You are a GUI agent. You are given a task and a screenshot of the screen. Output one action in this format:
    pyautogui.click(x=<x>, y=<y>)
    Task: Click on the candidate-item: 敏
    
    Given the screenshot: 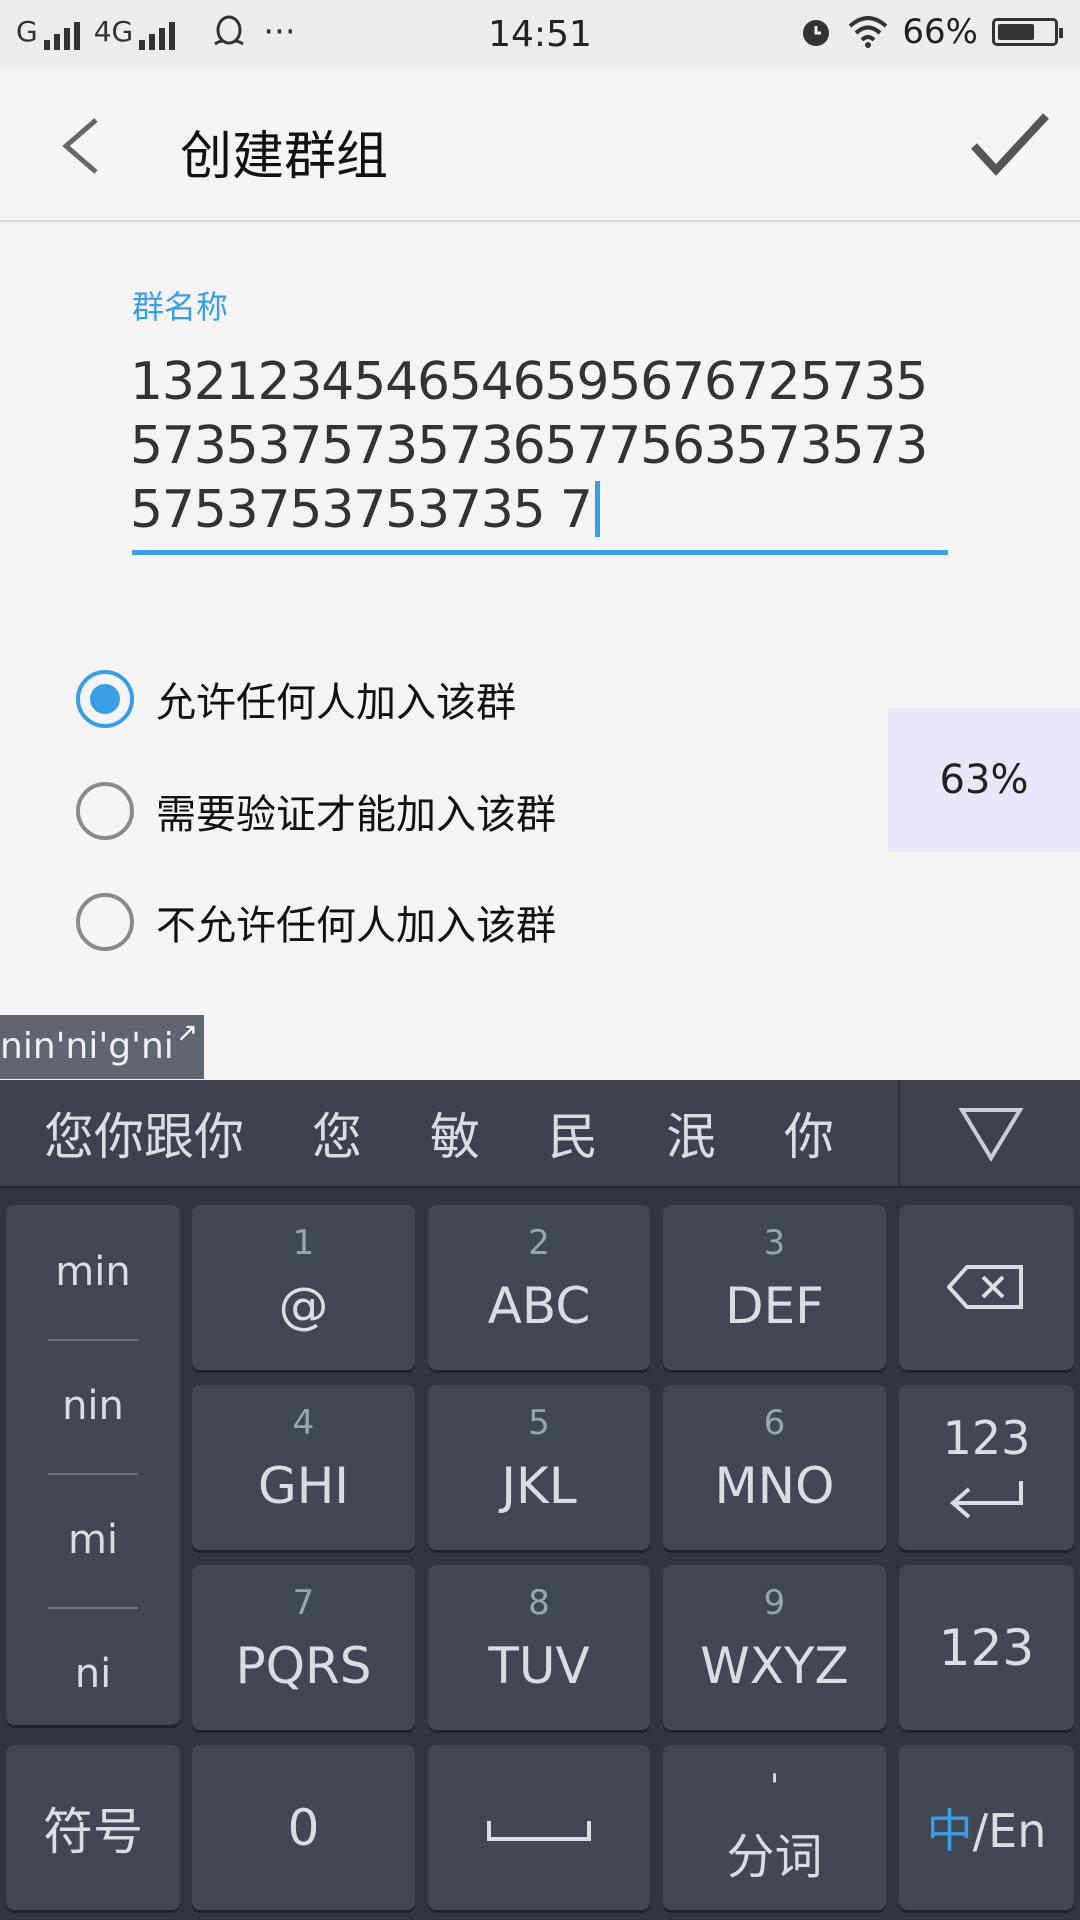 What is the action you would take?
    pyautogui.click(x=455, y=1133)
    